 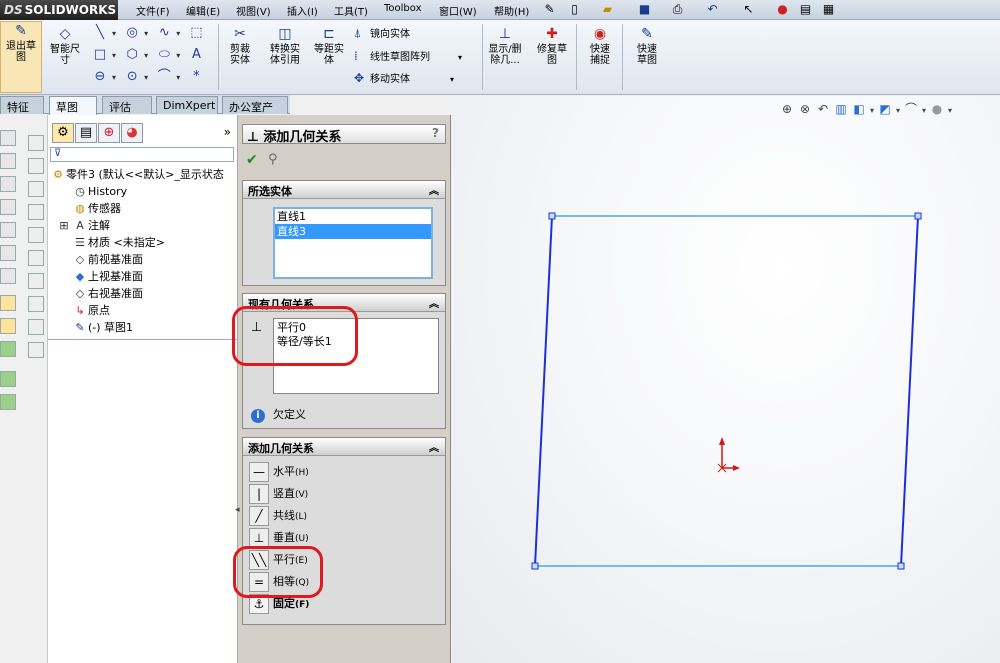 What do you see at coordinates (203, 10) in the screenshot?
I see `menu-edit: 编辑(E)` at bounding box center [203, 10].